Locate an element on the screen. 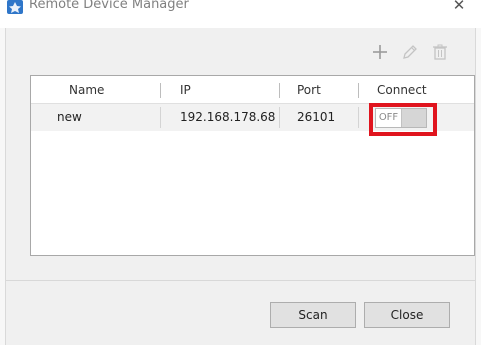  column-header-connect: Connect is located at coordinates (402, 90).